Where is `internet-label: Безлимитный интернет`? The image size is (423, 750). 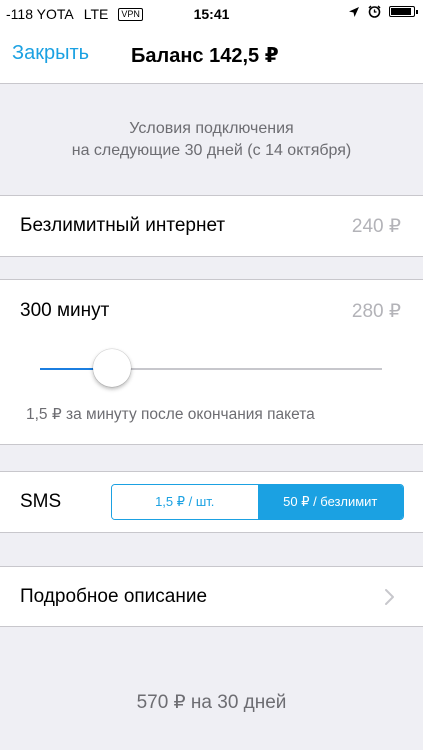
internet-label: Безлимитный интернет is located at coordinates (123, 225).